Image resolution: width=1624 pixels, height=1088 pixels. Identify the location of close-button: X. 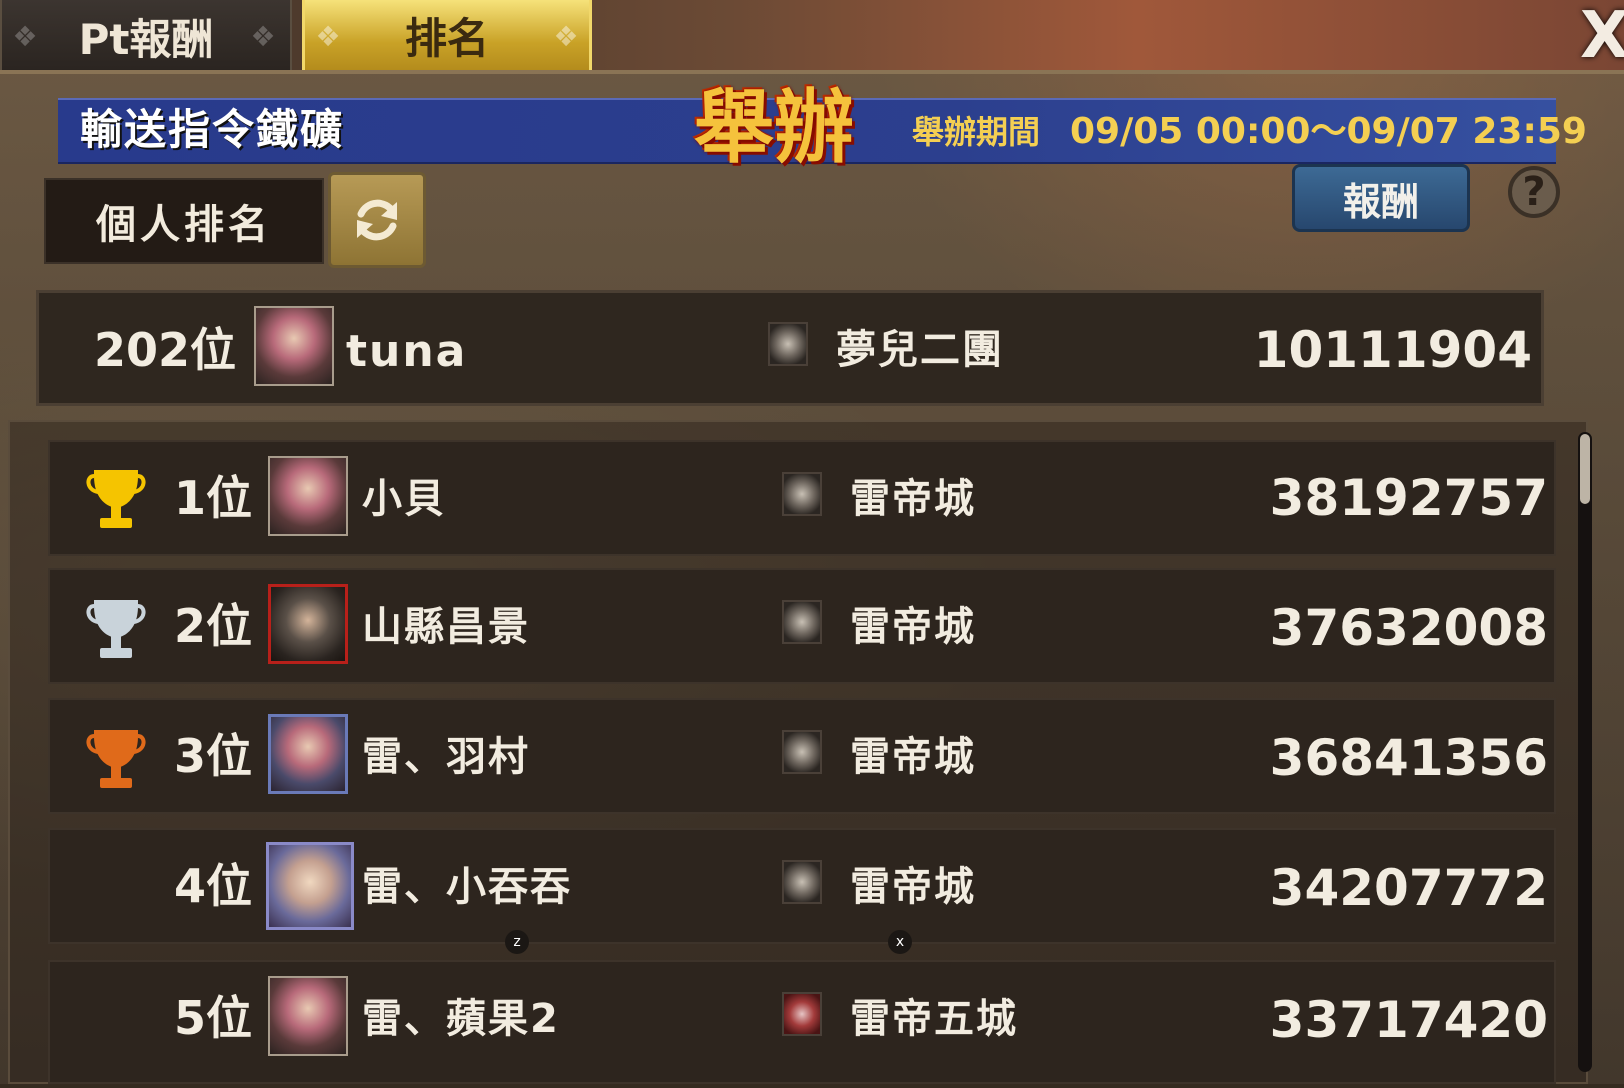
(1602, 36).